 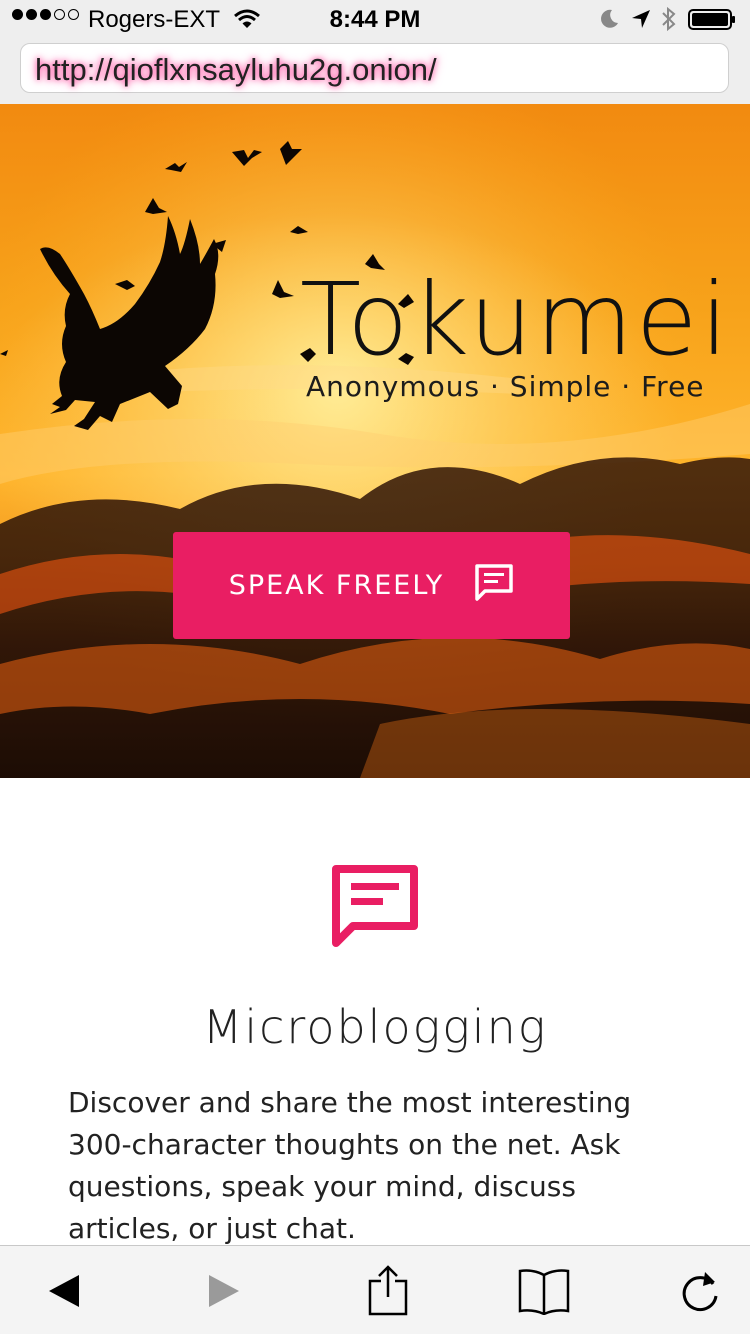 I want to click on feature-title: Microblogging, so click(x=375, y=1027).